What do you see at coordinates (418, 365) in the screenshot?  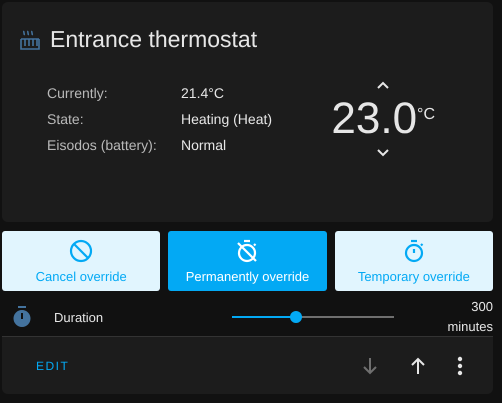 I see `arrow-up-icon` at bounding box center [418, 365].